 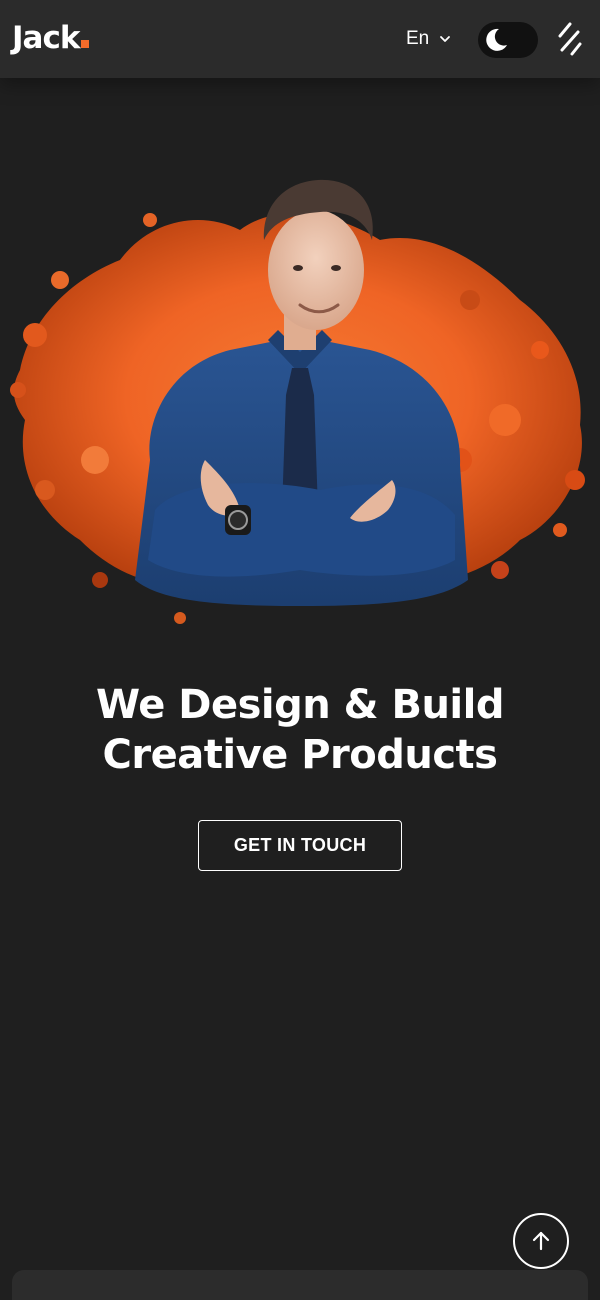 I want to click on headline-line-2: Creative Products, so click(x=300, y=755).